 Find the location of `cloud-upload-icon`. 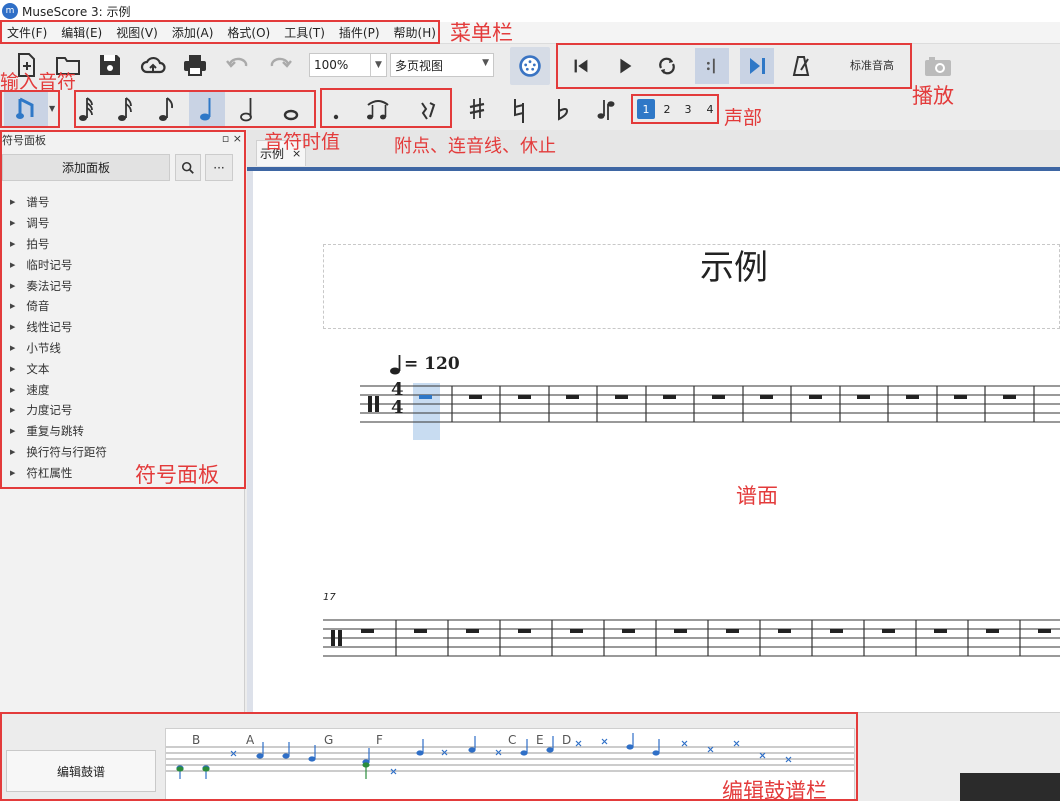

cloud-upload-icon is located at coordinates (153, 65).